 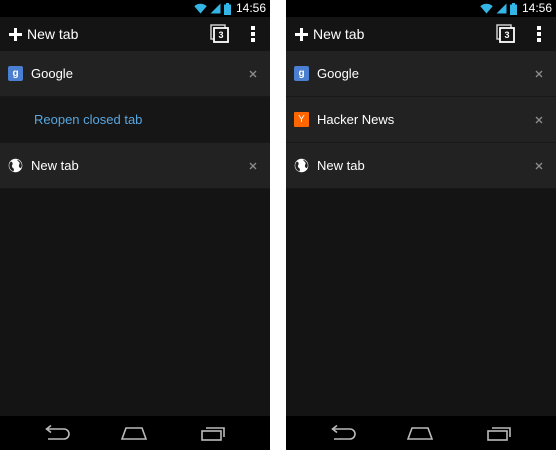 What do you see at coordinates (356, 119) in the screenshot?
I see `tab-title: Hacker News` at bounding box center [356, 119].